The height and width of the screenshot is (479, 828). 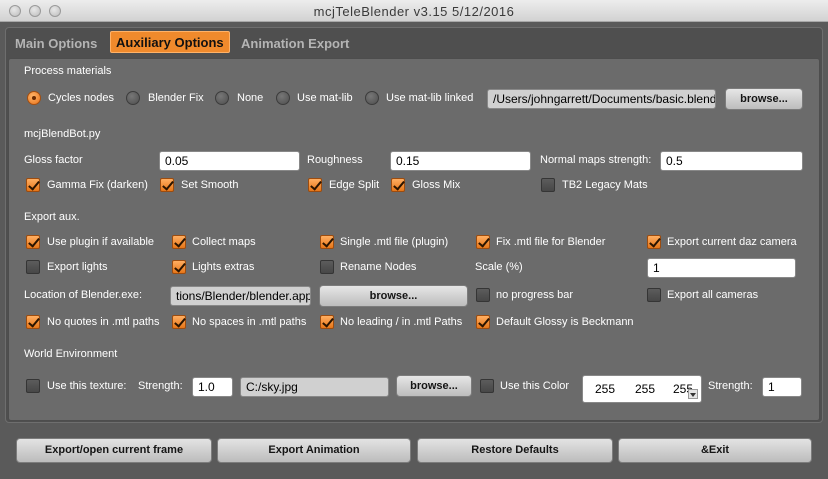 I want to click on scale-label: Scale (%), so click(x=499, y=267).